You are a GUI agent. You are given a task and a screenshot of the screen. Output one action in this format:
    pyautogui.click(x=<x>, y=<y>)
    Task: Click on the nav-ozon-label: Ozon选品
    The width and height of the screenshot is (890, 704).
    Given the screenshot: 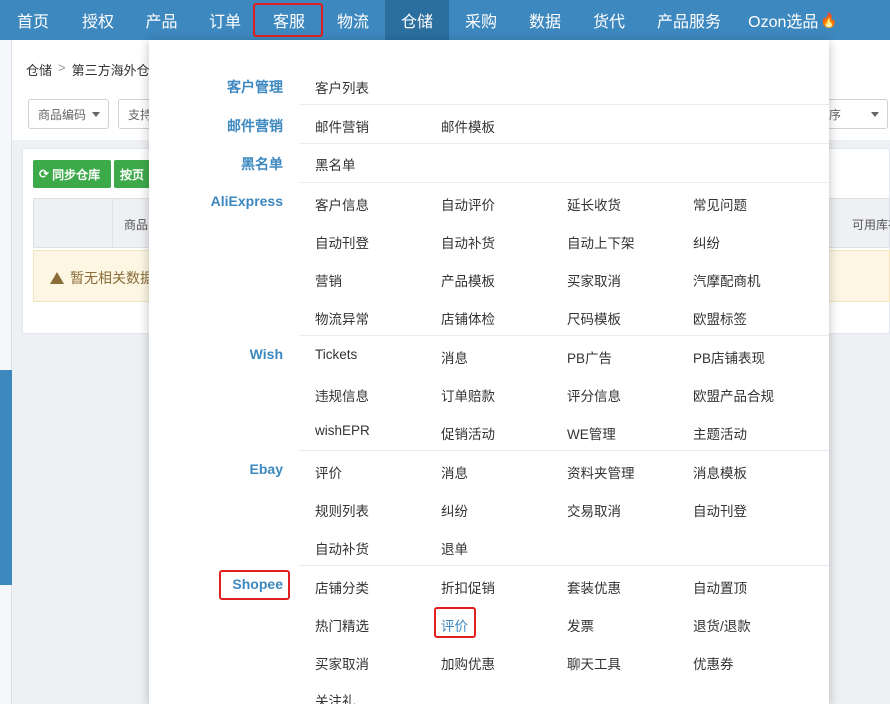 What is the action you would take?
    pyautogui.click(x=783, y=22)
    